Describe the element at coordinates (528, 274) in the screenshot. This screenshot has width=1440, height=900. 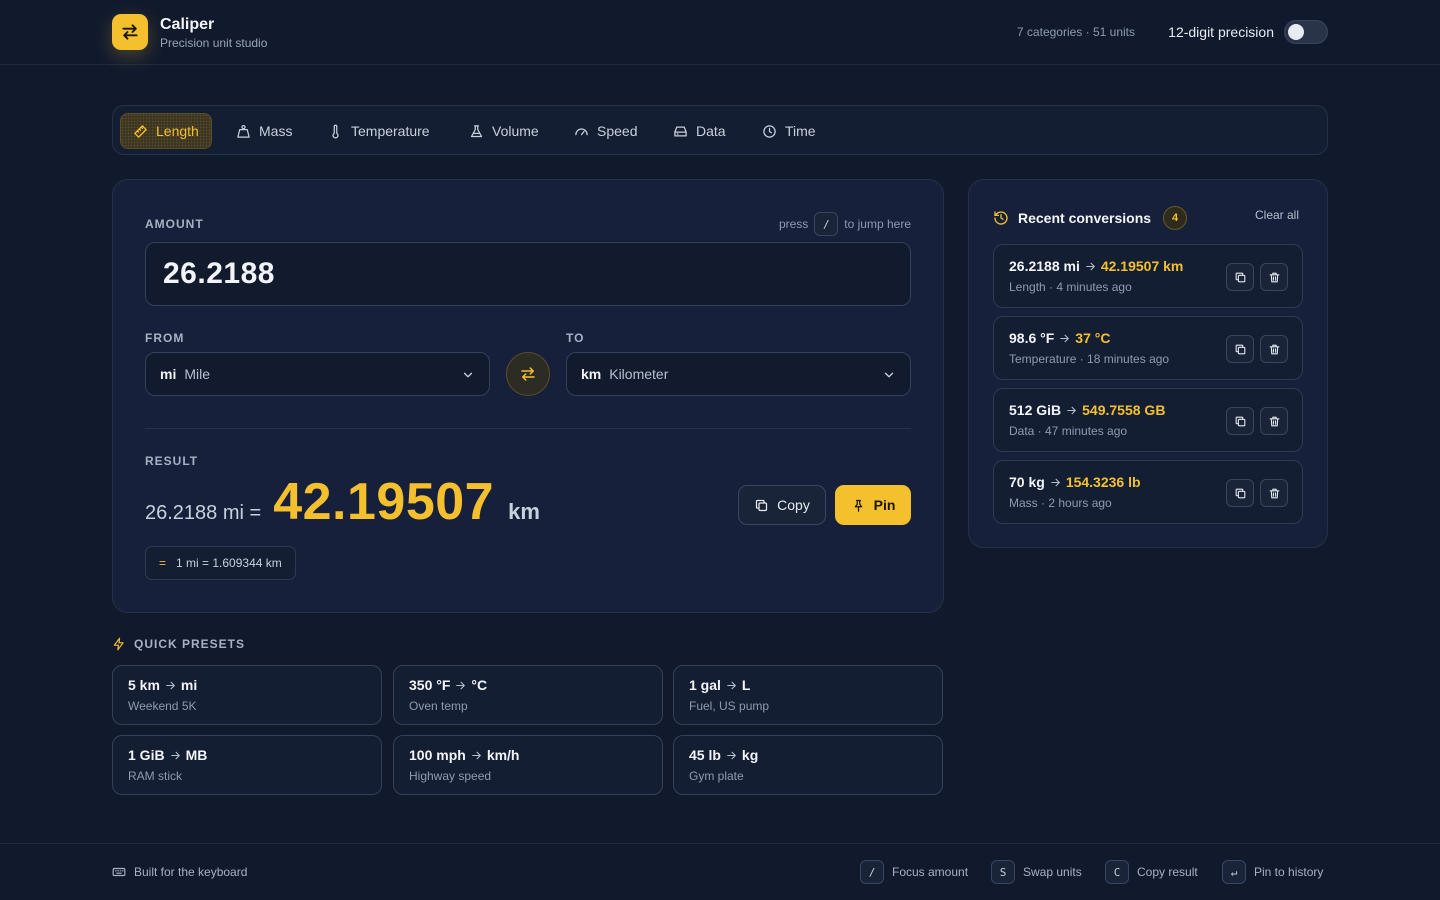
I see `amount-input: 26.2188` at that location.